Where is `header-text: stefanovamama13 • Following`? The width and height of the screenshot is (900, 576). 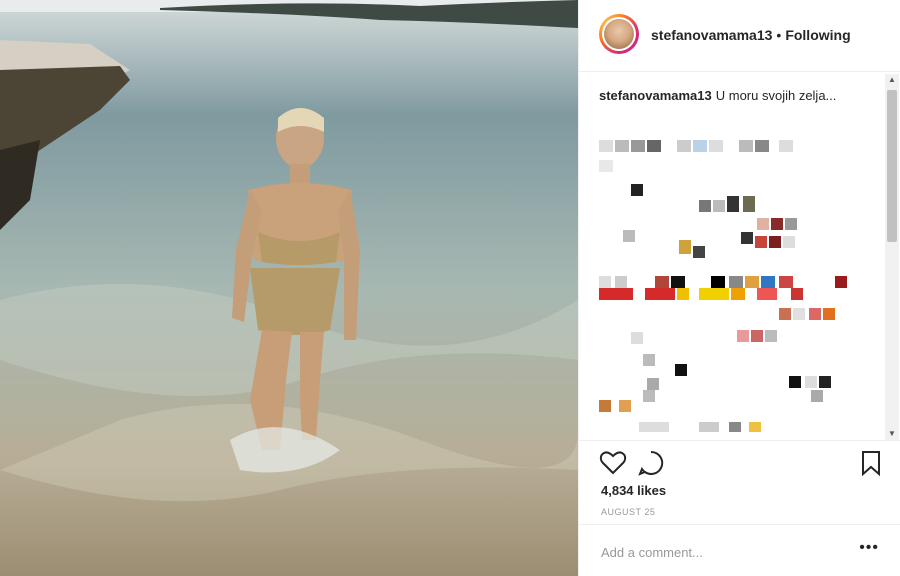 header-text: stefanovamama13 • Following is located at coordinates (751, 35).